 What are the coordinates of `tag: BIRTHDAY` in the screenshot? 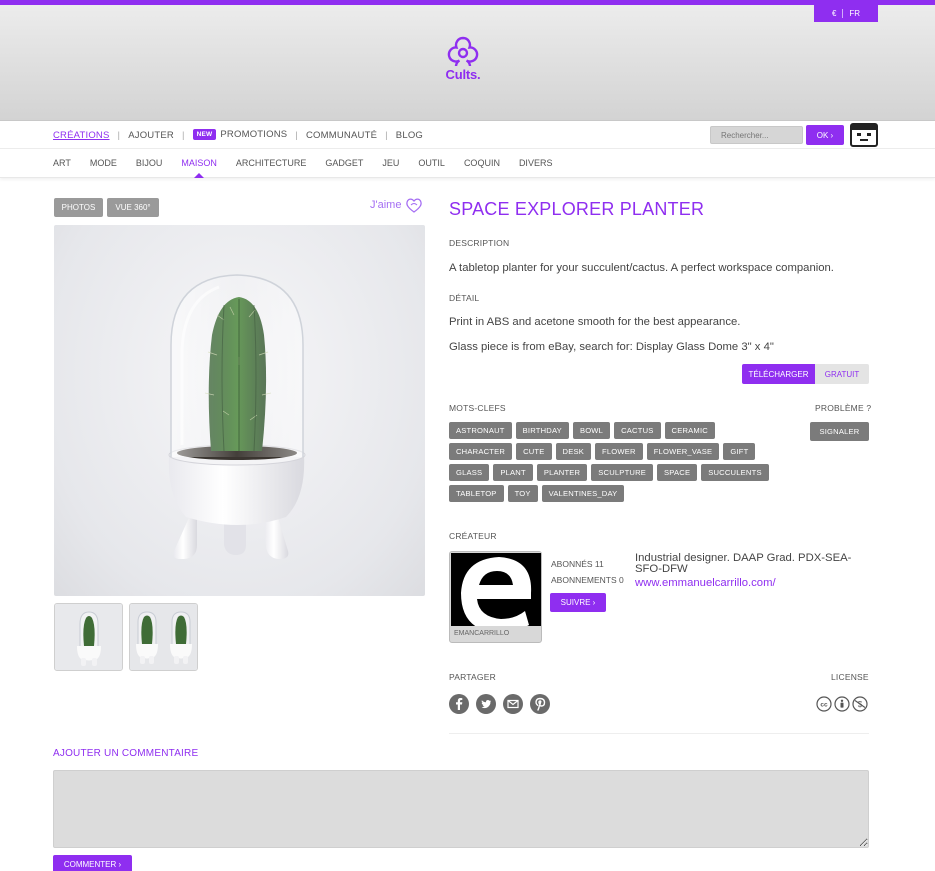 It's located at (542, 430).